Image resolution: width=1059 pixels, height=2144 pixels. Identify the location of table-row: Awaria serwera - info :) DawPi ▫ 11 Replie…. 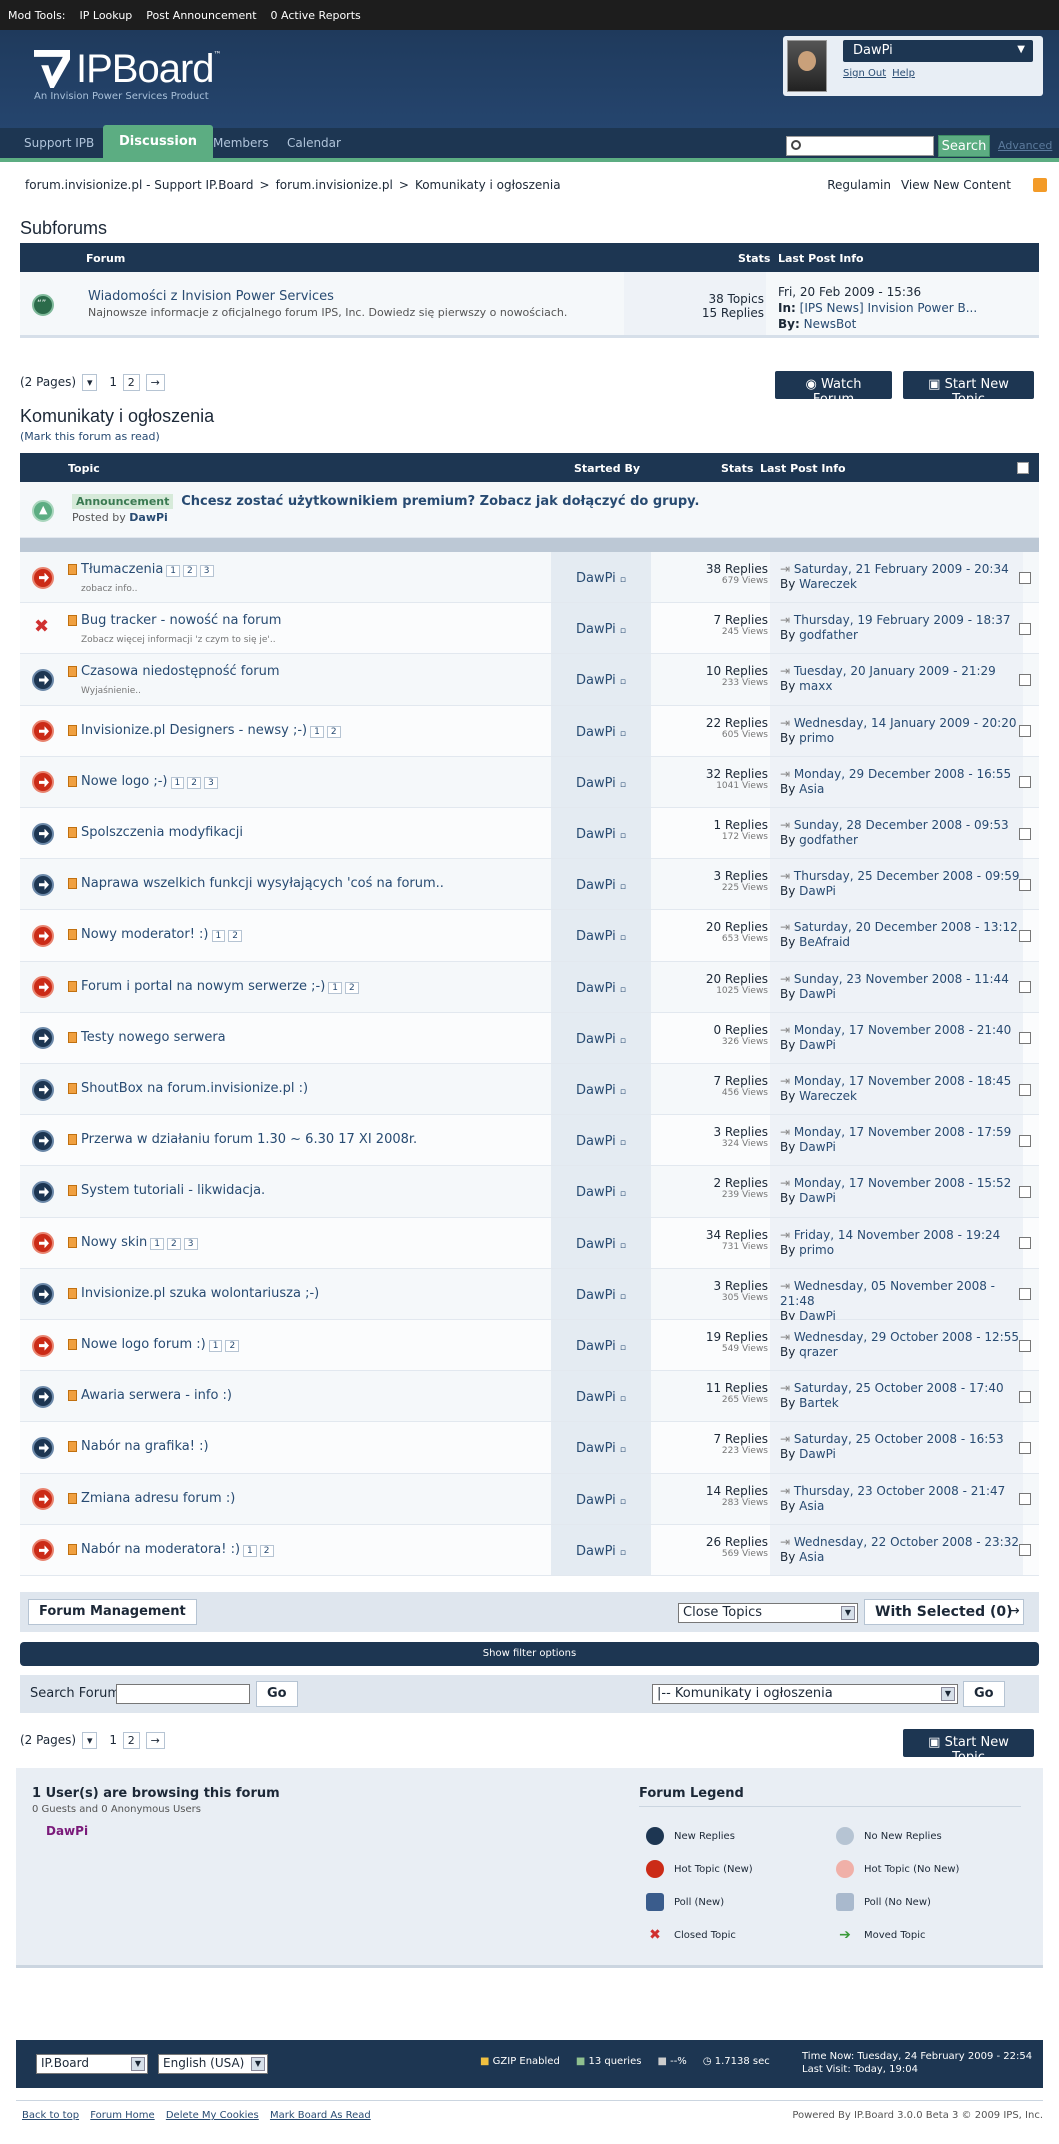
(529, 1397).